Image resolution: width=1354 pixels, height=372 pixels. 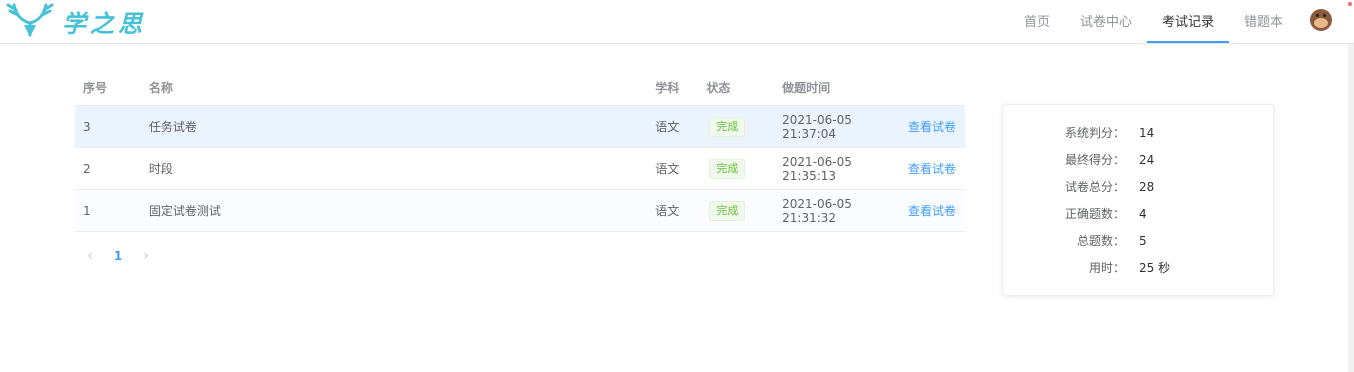 I want to click on table-row: 2 时段 语文 完成 2021-06-05 21:35:13 查看试卷, so click(x=520, y=169).